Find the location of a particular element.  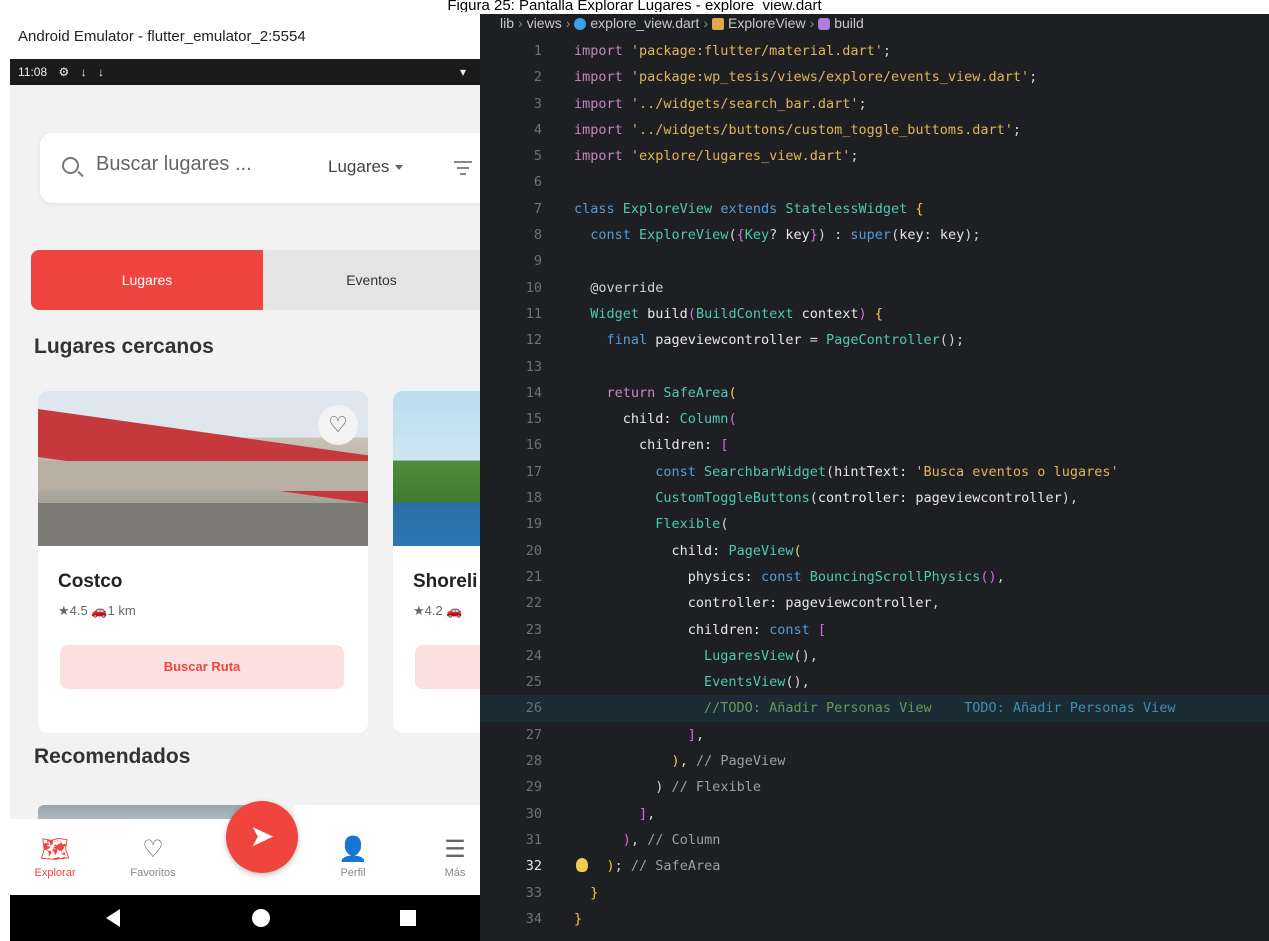

code-line: 30 ], is located at coordinates (874, 814).